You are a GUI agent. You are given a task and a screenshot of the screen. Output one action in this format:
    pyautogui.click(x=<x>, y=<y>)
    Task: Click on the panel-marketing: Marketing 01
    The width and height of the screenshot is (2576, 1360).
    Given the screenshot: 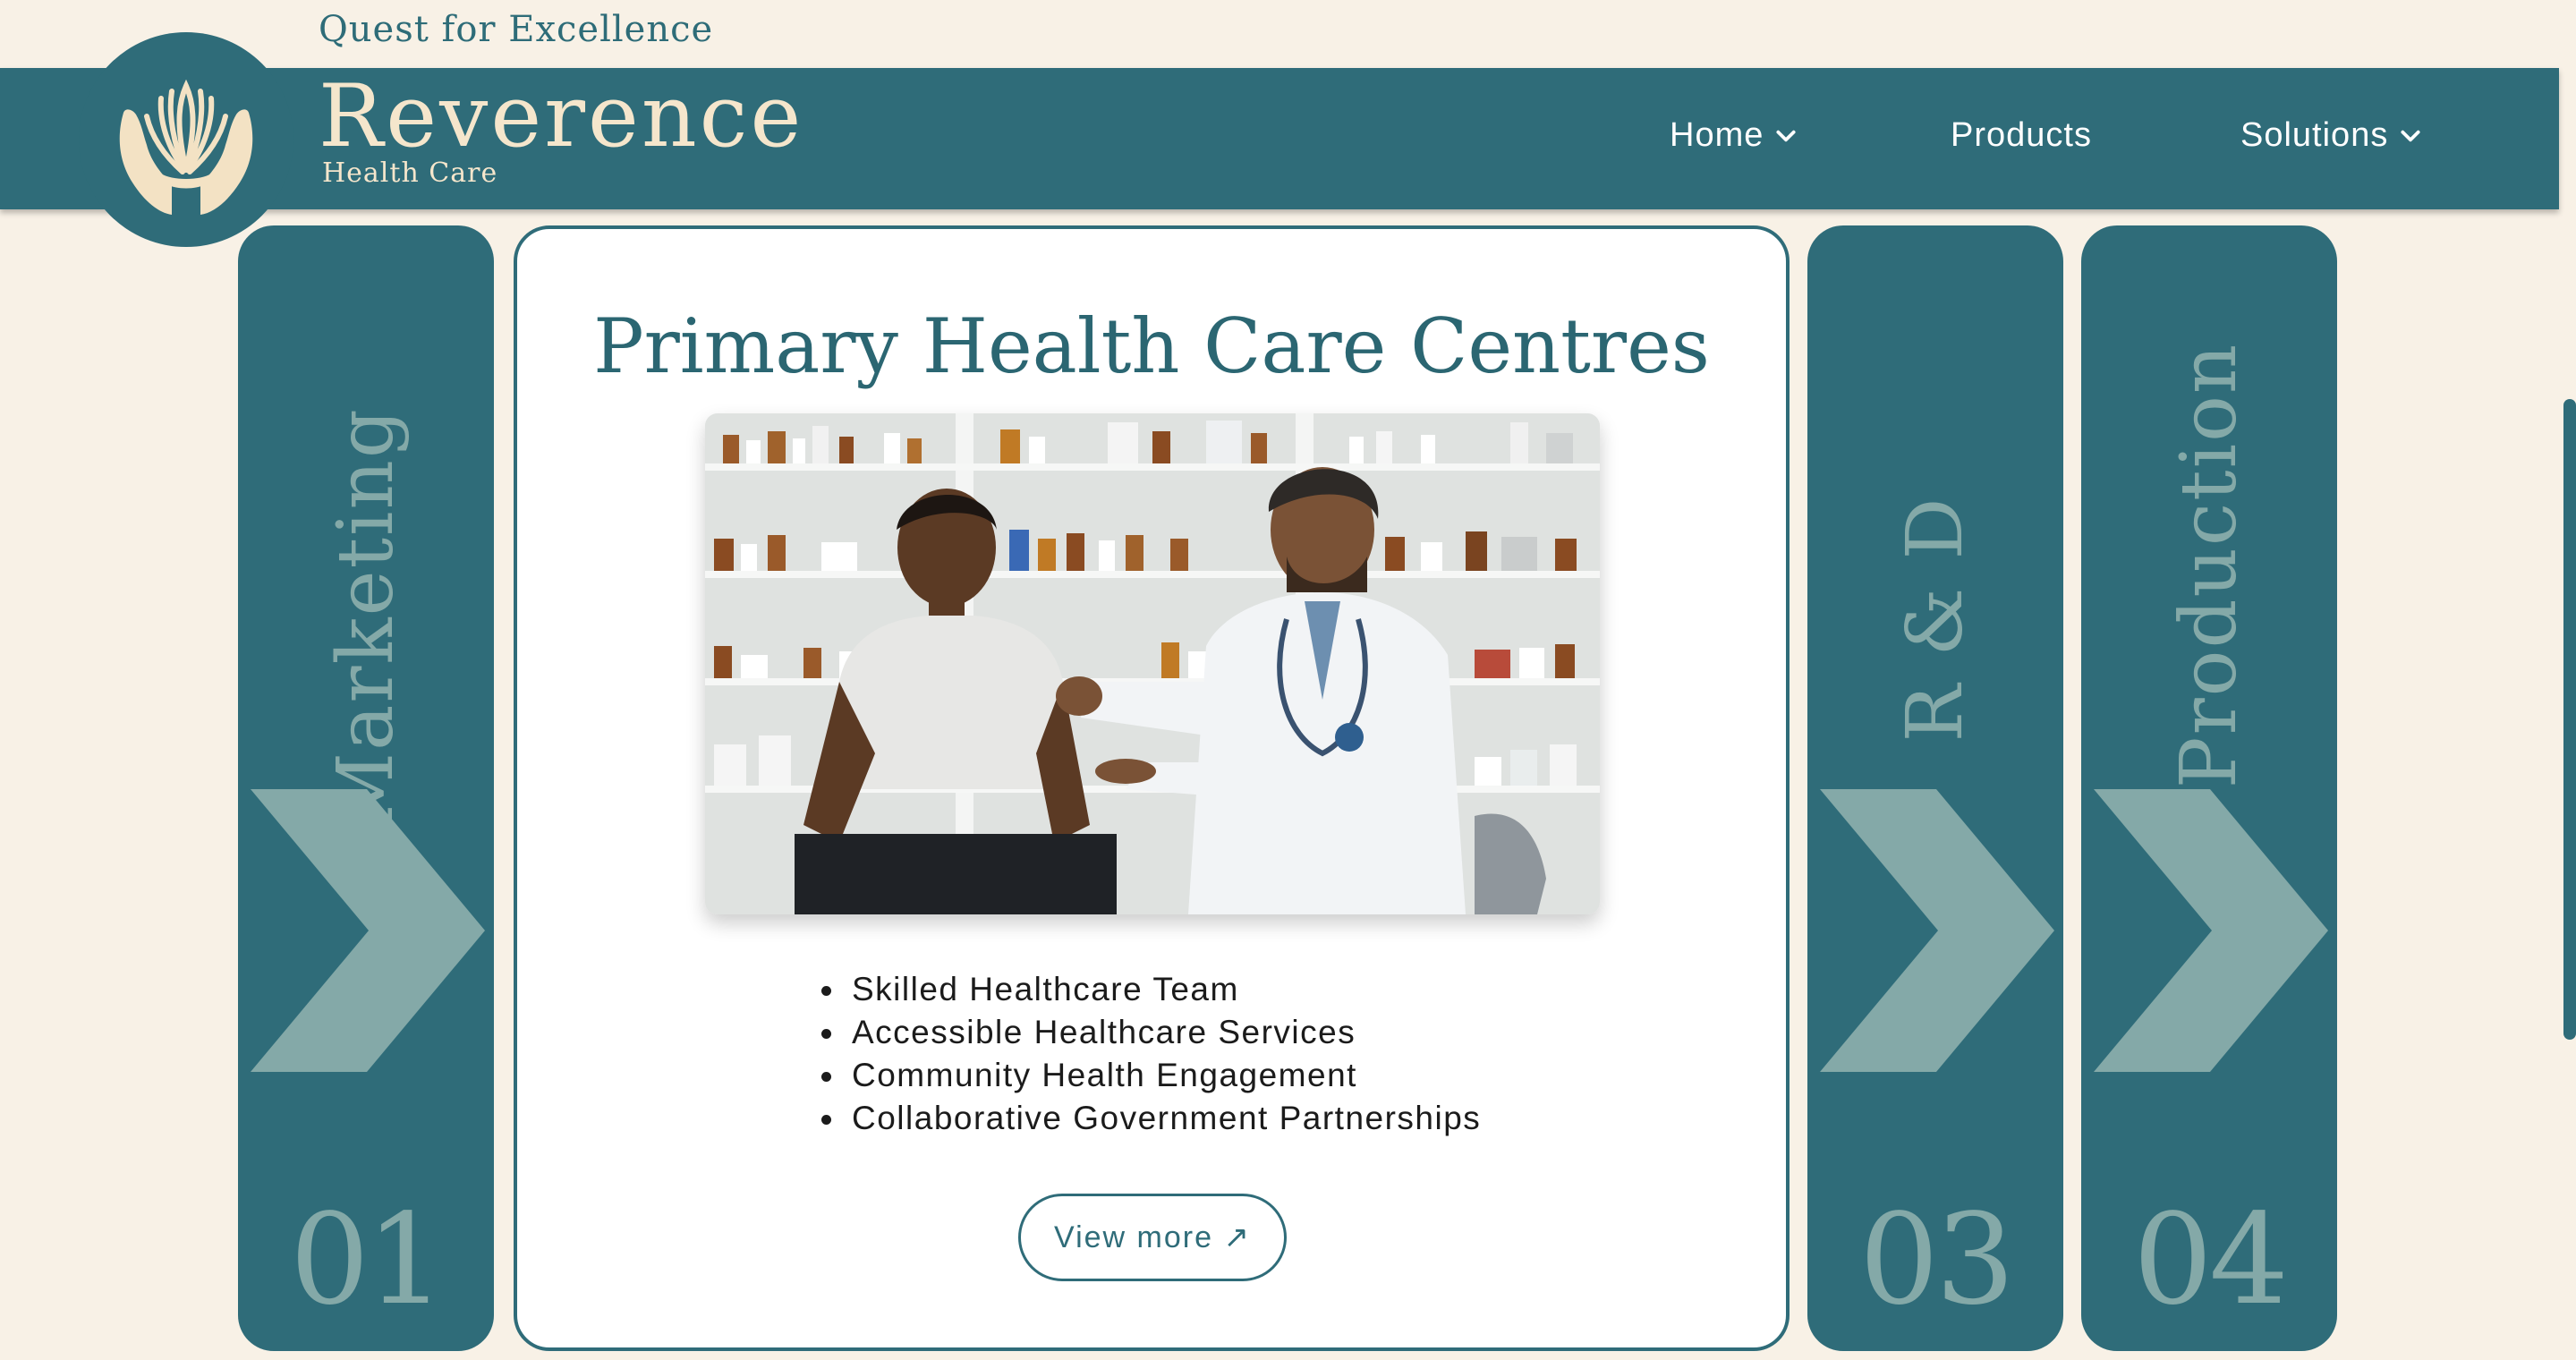 What is the action you would take?
    pyautogui.click(x=366, y=788)
    